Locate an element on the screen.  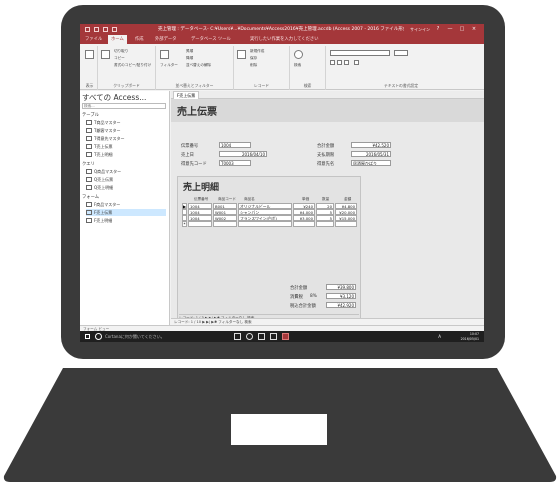
task-view-icon is located at coordinates (237, 336).